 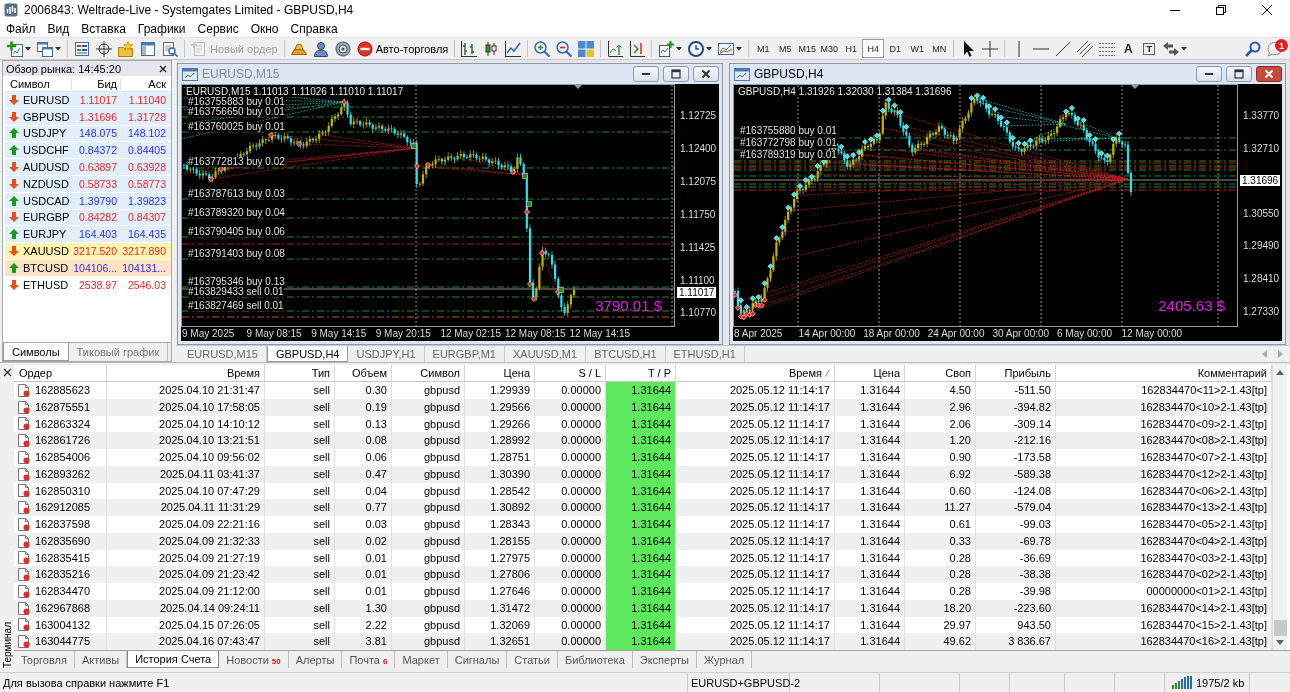 What do you see at coordinates (36, 352) in the screenshot?
I see `tab: Символы` at bounding box center [36, 352].